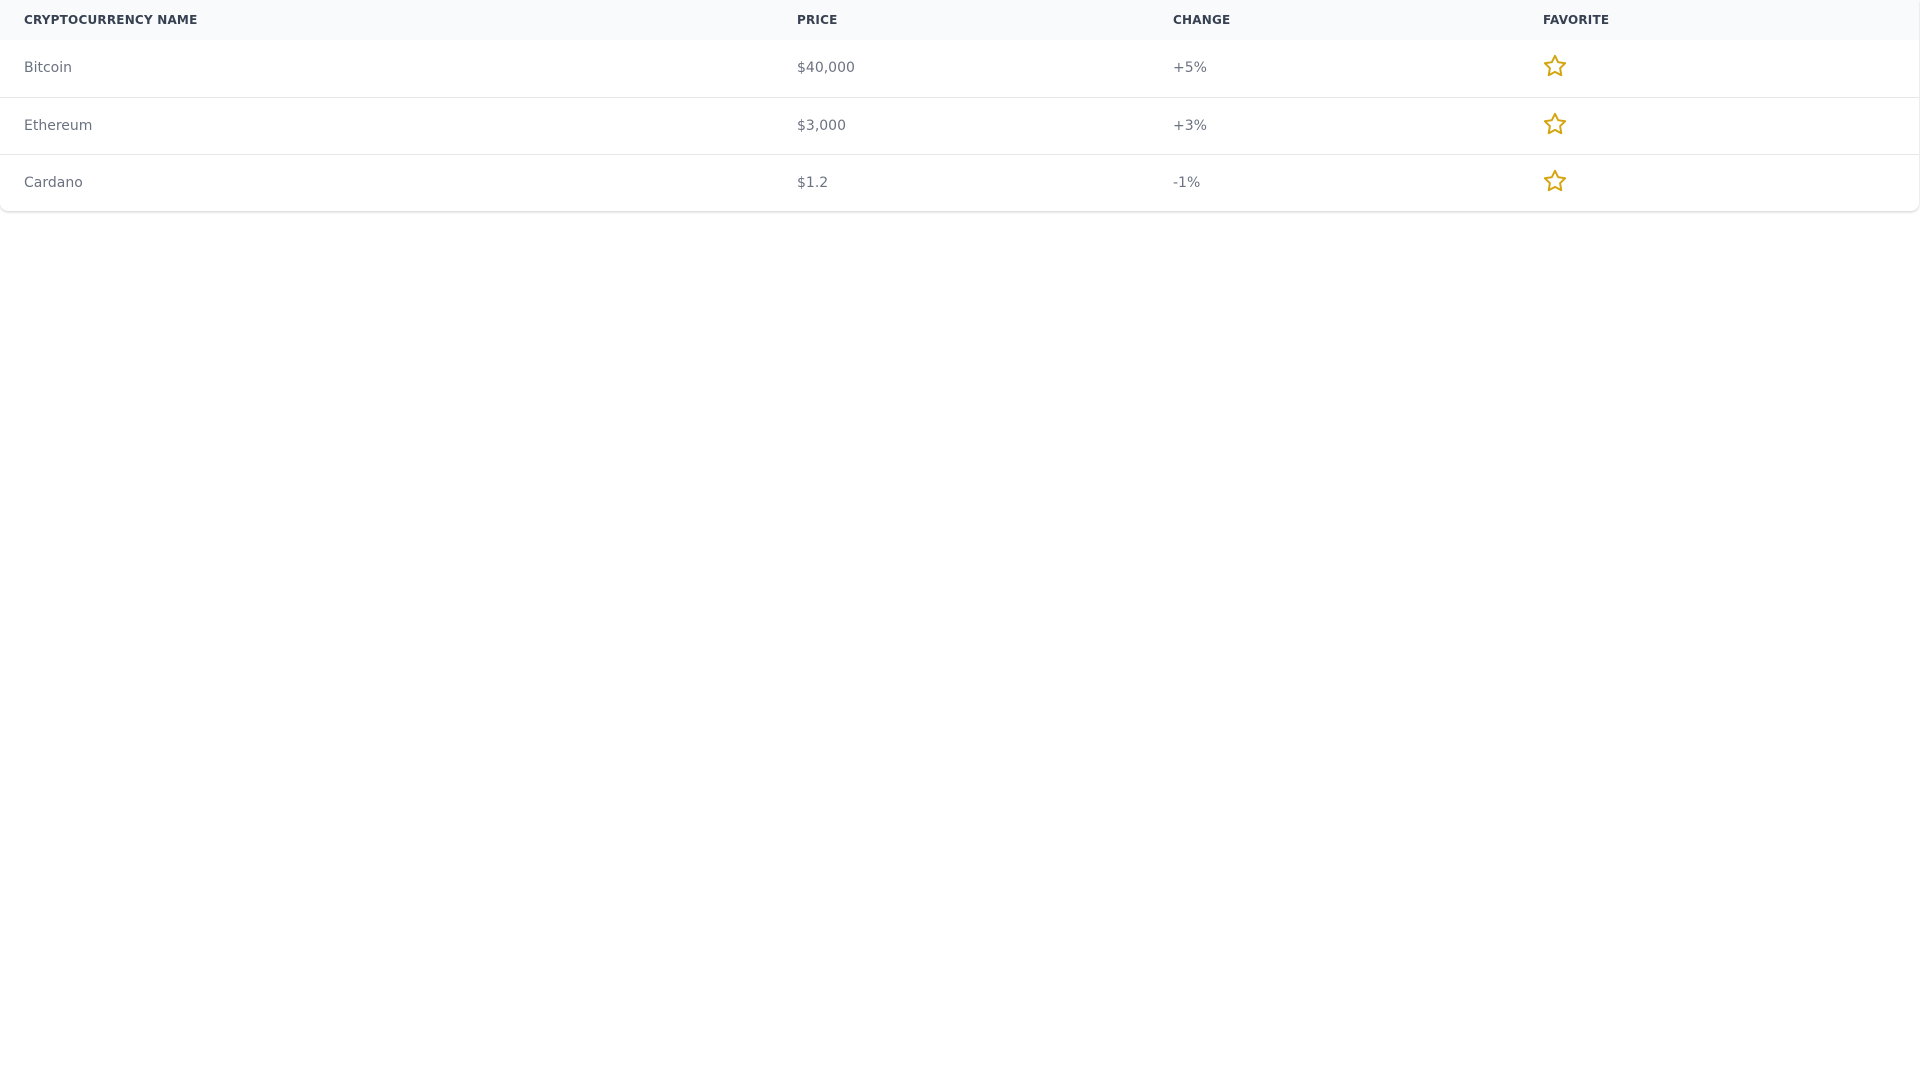  I want to click on table-row: Ethereum $3,000 +3%, so click(959, 125).